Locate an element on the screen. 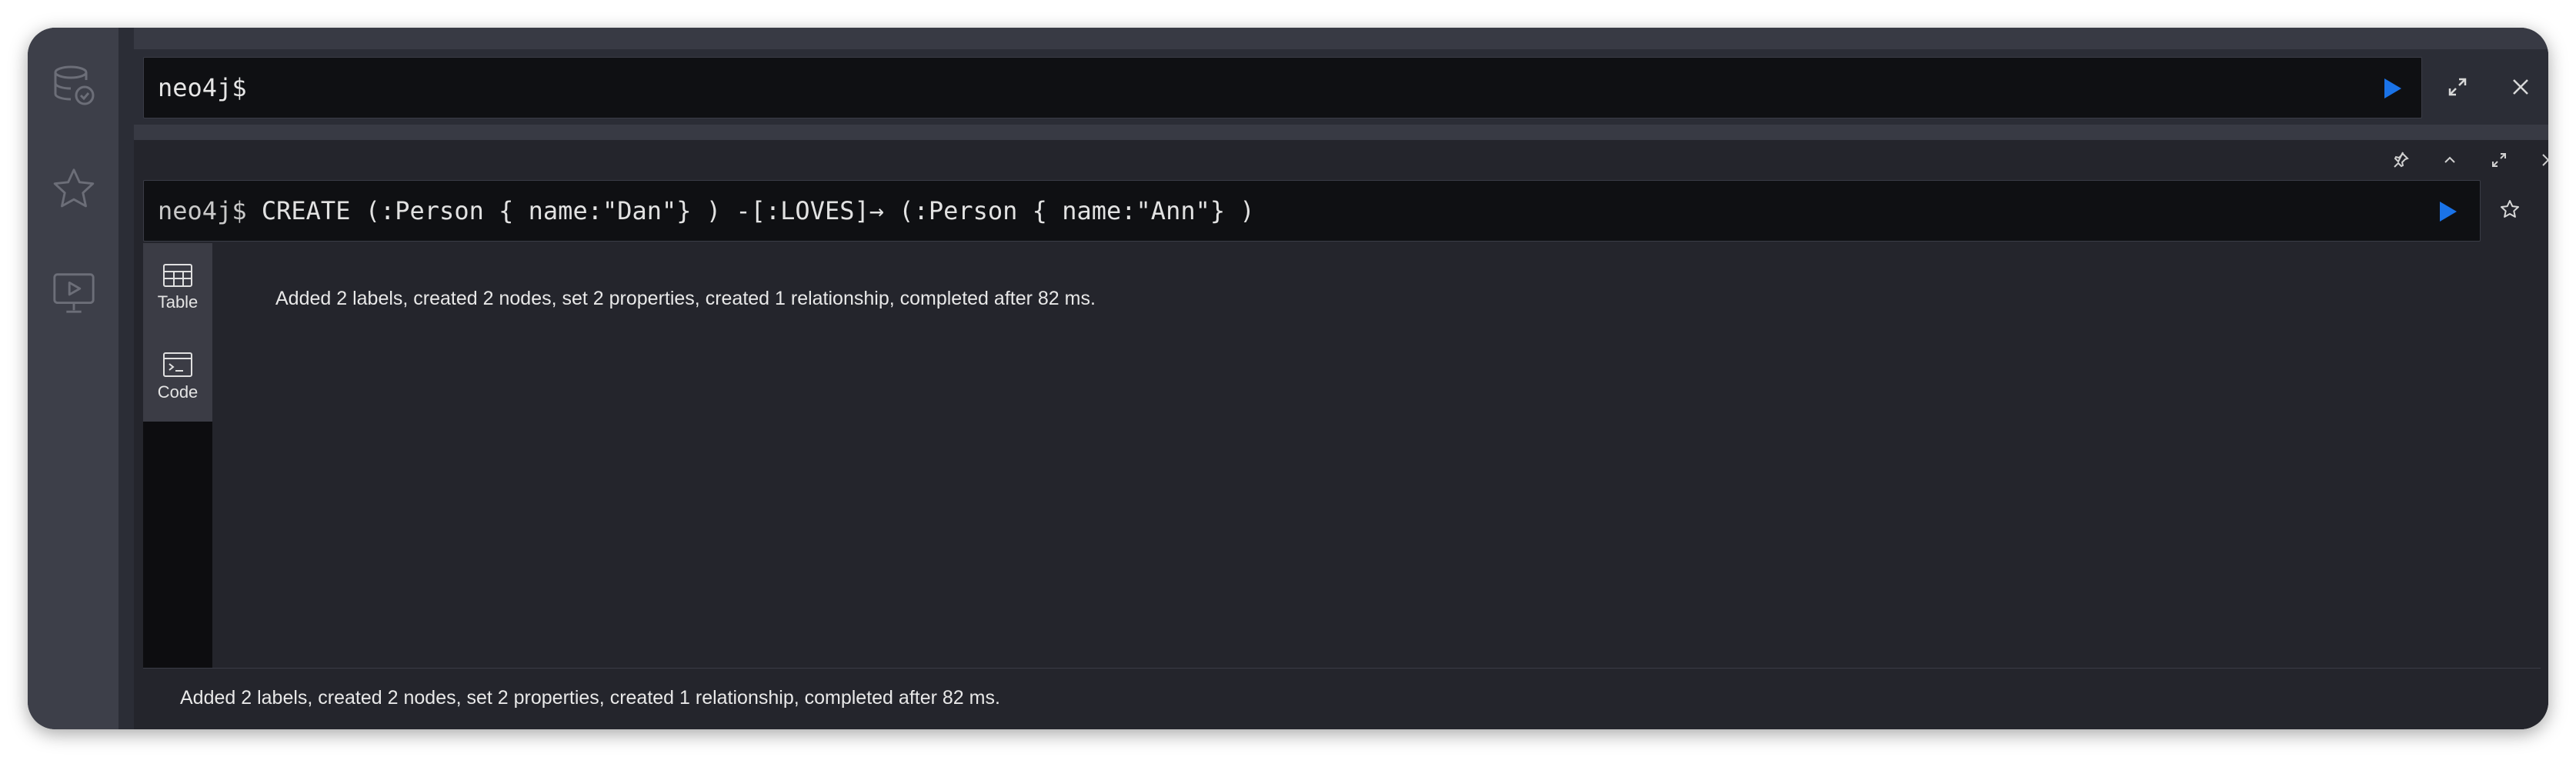  expand-editor-button is located at coordinates (2457, 87).